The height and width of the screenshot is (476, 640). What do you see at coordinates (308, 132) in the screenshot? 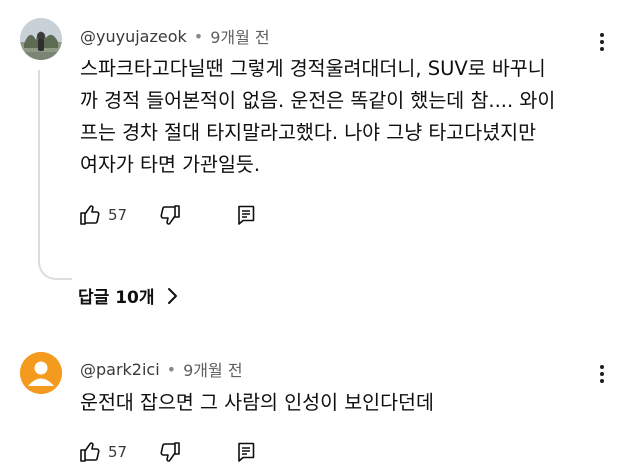
I see `comment-text-line: 프는 경차 절대 타지말라고했다. 나야 그냥 타고다녔지만` at bounding box center [308, 132].